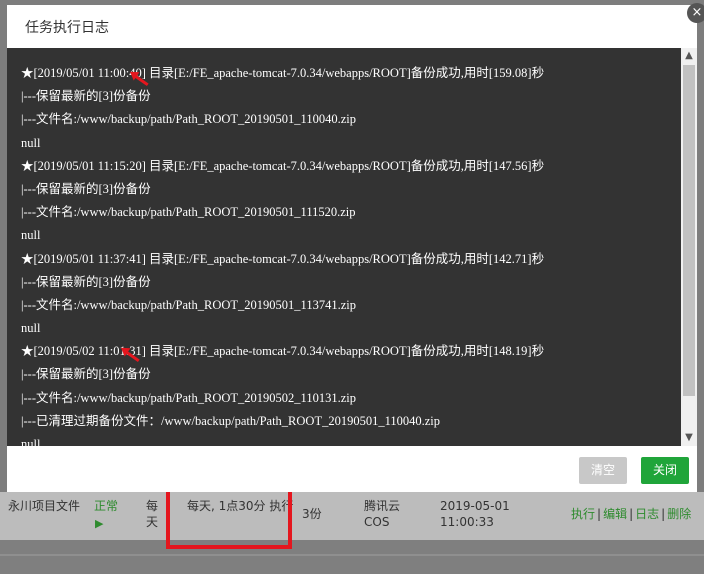  What do you see at coordinates (615, 514) in the screenshot?
I see `edit-action-link: 编辑` at bounding box center [615, 514].